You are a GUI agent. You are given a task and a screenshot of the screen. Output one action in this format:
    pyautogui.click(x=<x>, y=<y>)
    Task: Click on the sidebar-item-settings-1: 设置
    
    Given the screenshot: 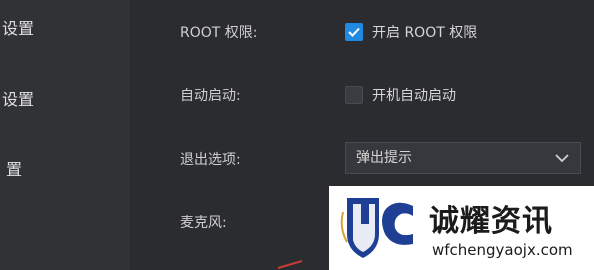 What is the action you would take?
    pyautogui.click(x=18, y=29)
    